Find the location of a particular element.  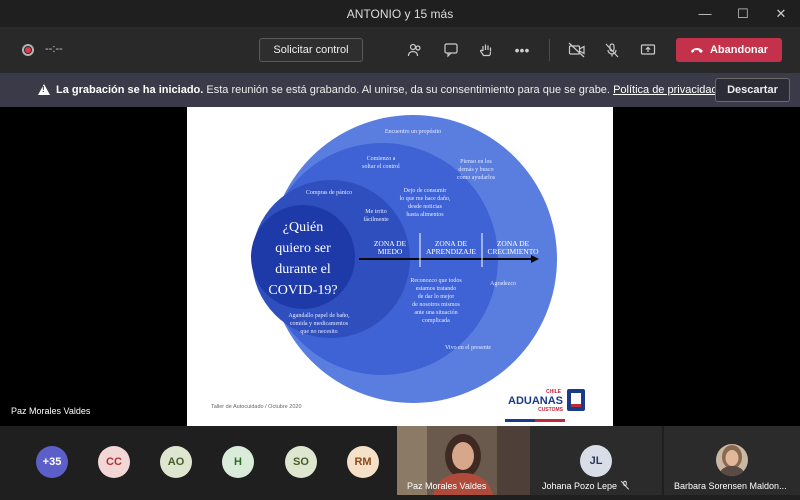

note-text: estamos tratando is located at coordinates (436, 289).